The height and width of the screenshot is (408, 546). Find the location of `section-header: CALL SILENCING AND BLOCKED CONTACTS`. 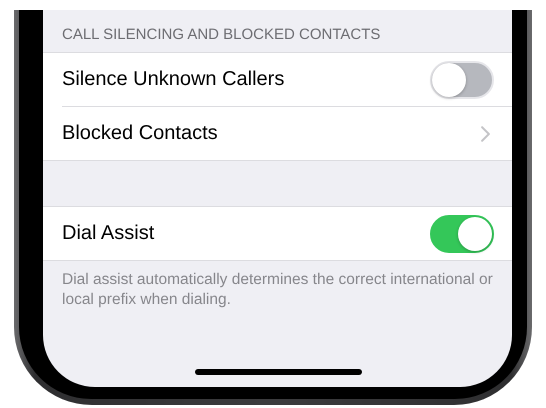

section-header: CALL SILENCING AND BLOCKED CONTACTS is located at coordinates (221, 35).